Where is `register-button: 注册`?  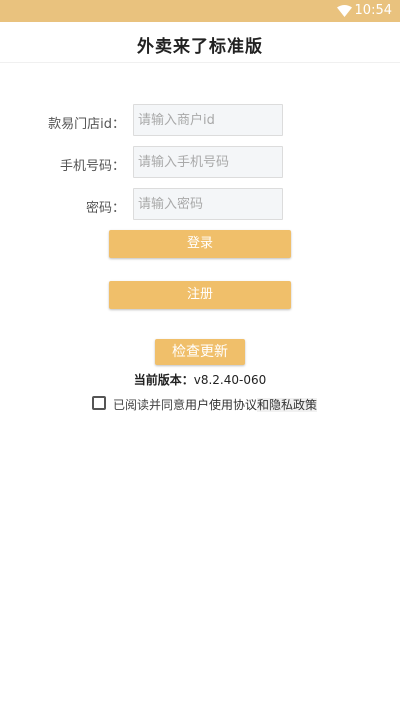
register-button: 注册 is located at coordinates (200, 295).